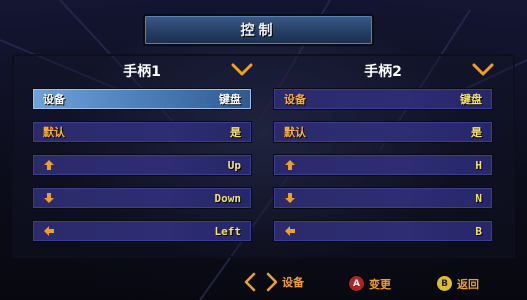  I want to click on player2-row-device: 设备 键盘, so click(383, 99).